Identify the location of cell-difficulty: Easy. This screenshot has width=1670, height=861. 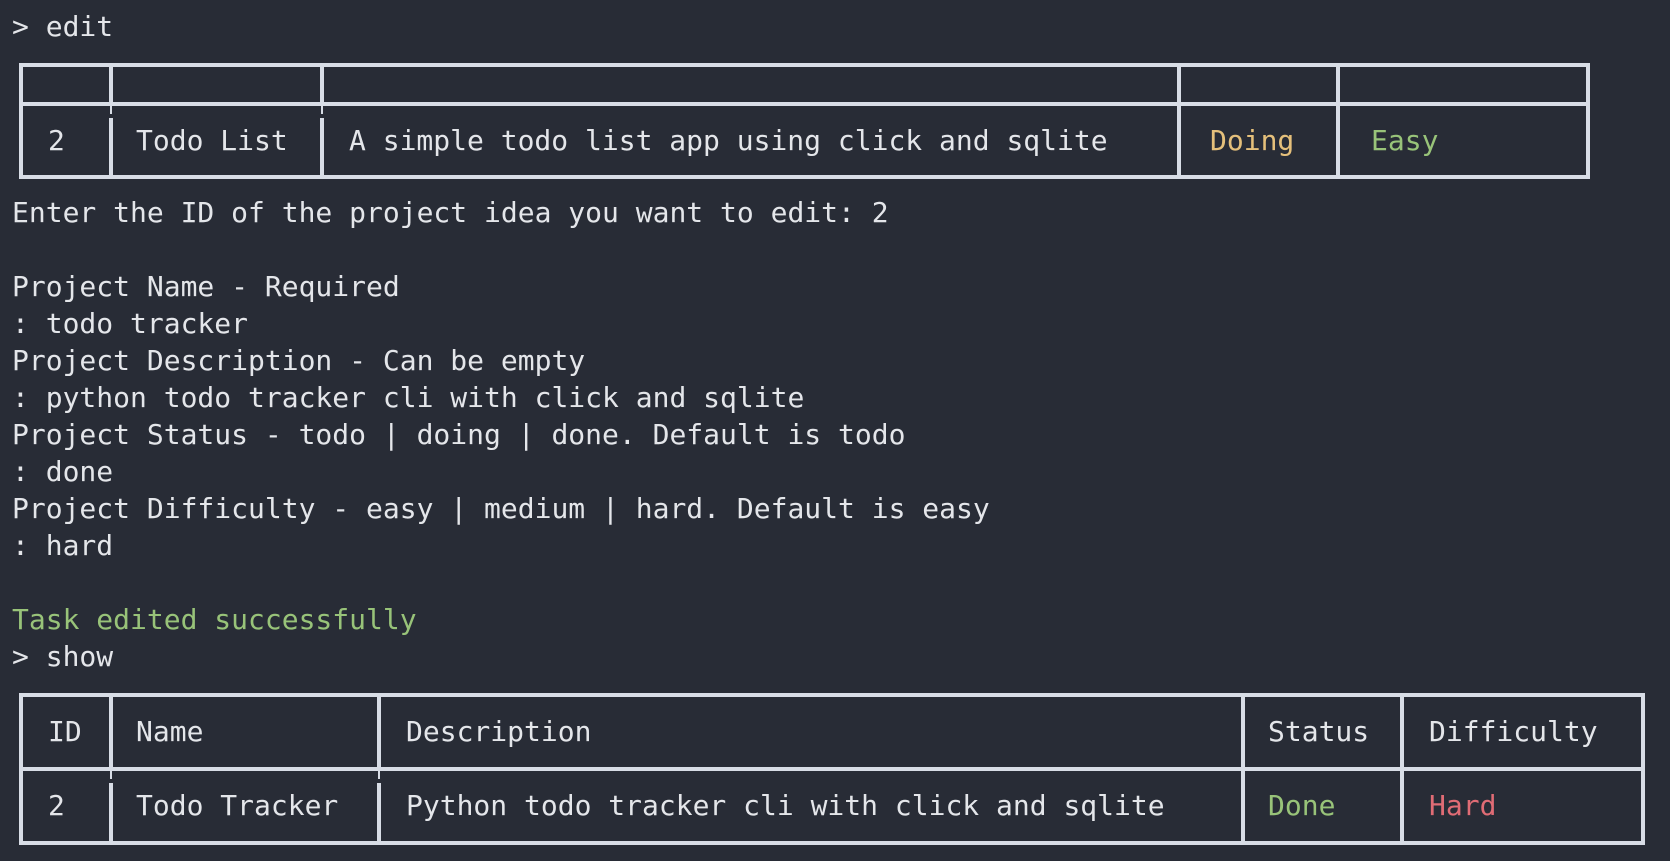
(1405, 140).